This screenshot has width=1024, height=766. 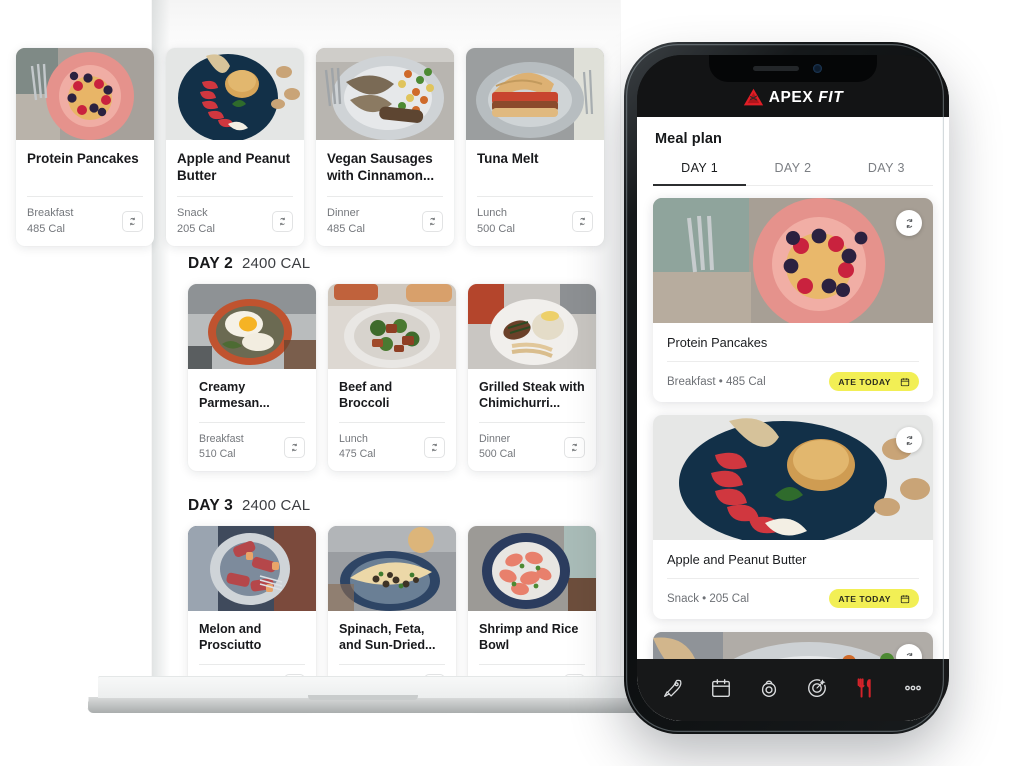 I want to click on meal-photo-creamy-parmesan, so click(x=252, y=326).